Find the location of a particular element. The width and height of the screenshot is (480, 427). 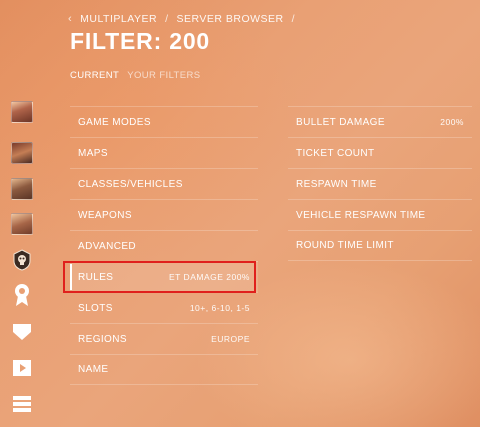

row-label: BULLET DAMAGE is located at coordinates (340, 122).